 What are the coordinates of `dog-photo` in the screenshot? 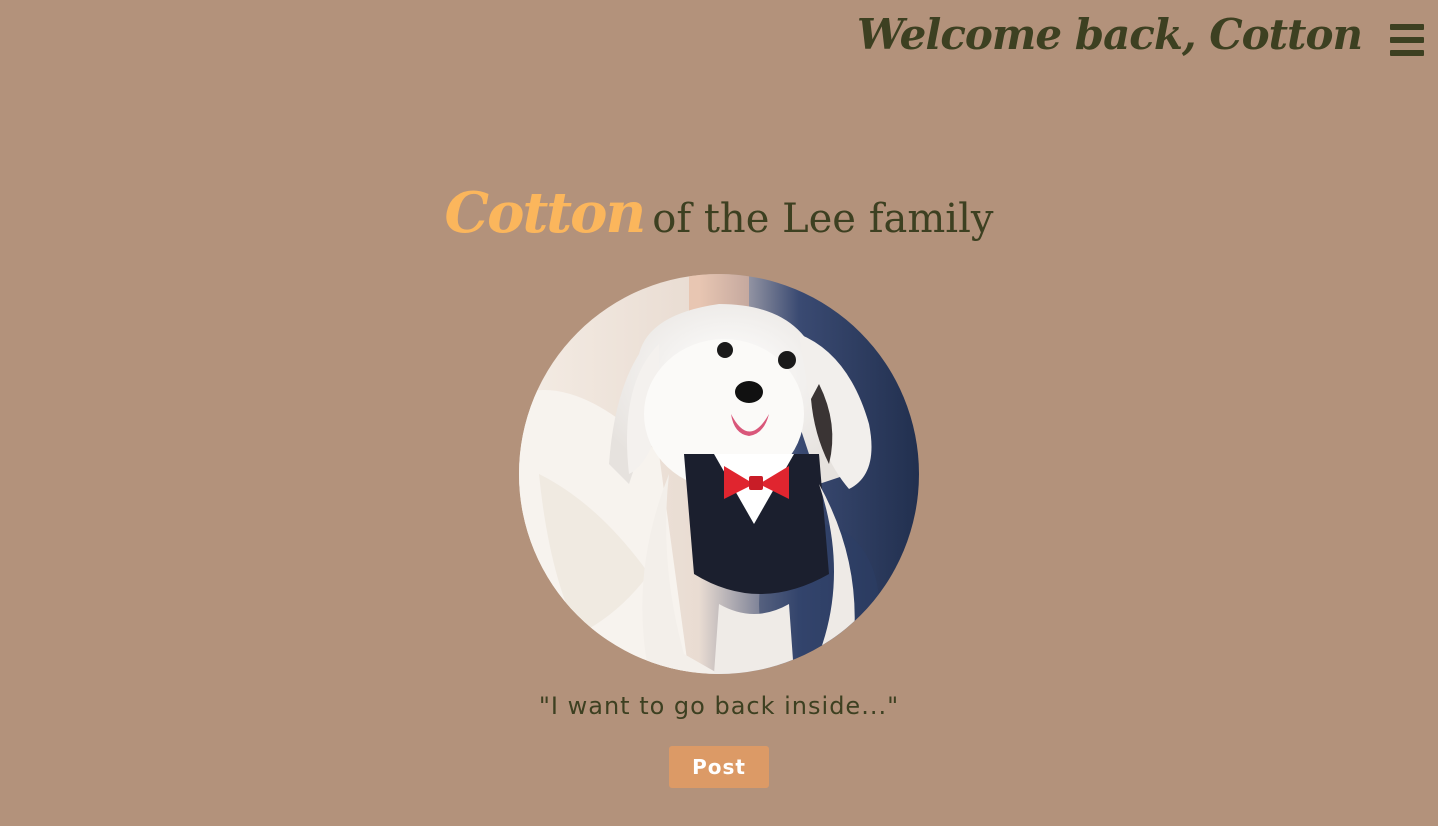 It's located at (719, 474).